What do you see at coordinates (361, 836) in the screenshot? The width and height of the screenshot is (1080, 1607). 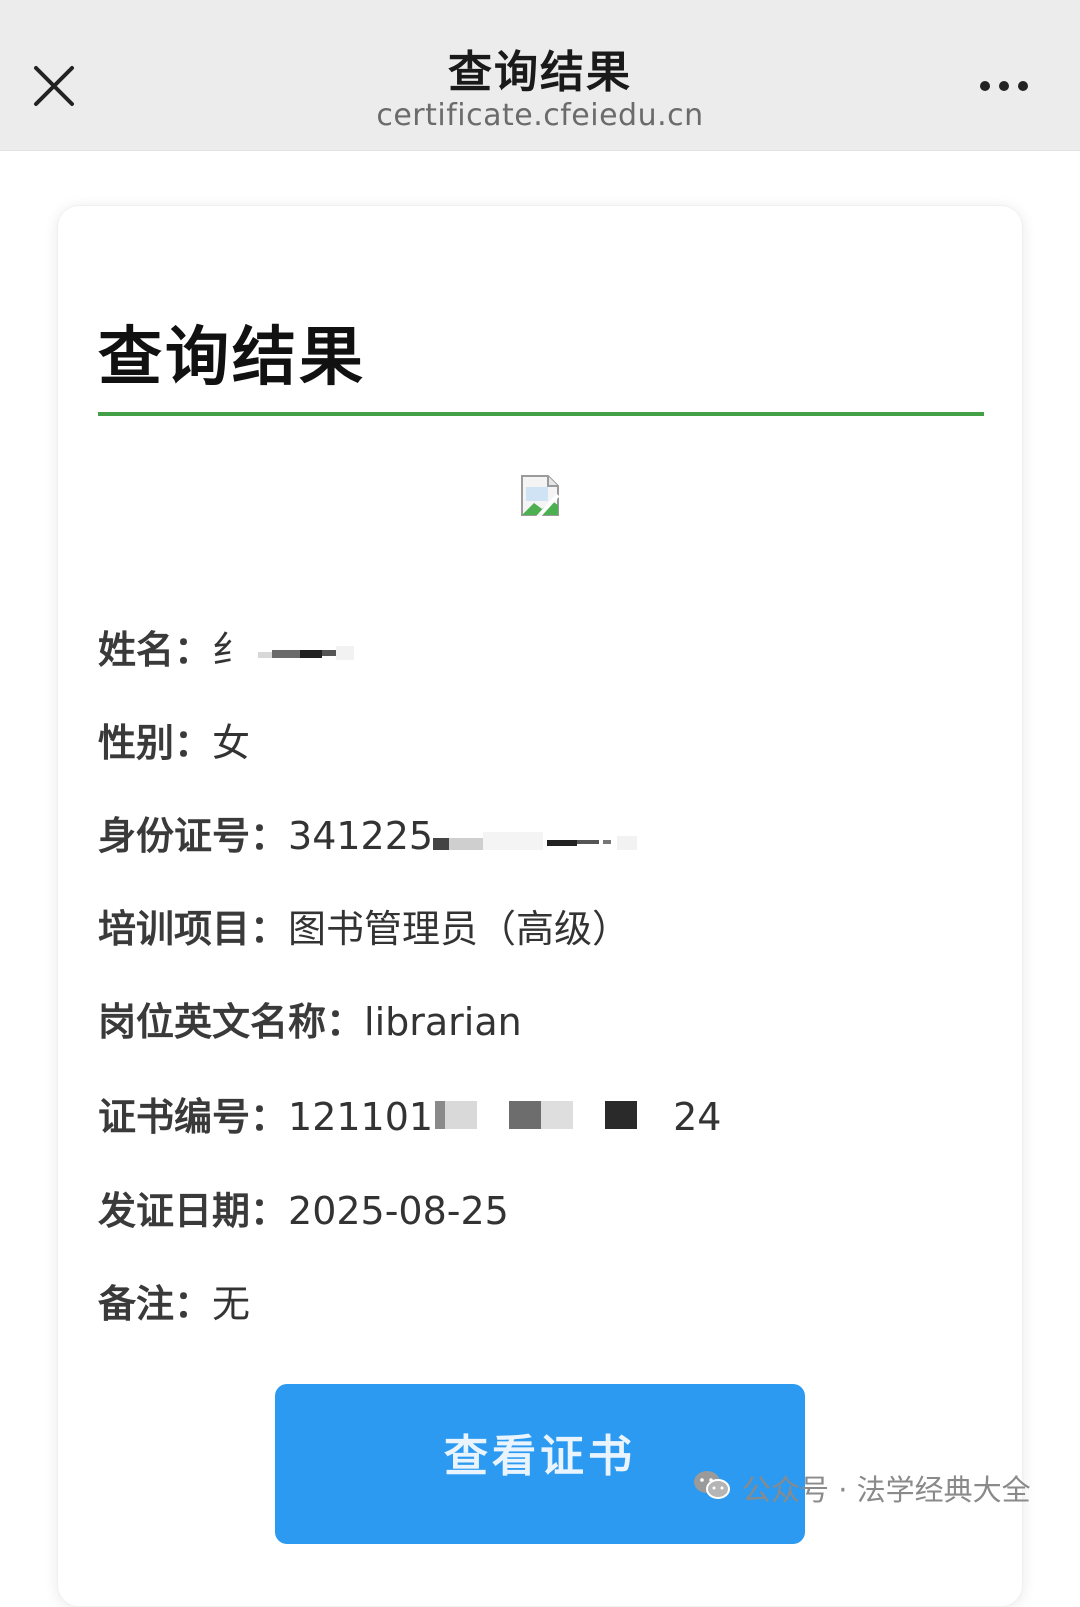 I see `field-id-number-value: 341225` at bounding box center [361, 836].